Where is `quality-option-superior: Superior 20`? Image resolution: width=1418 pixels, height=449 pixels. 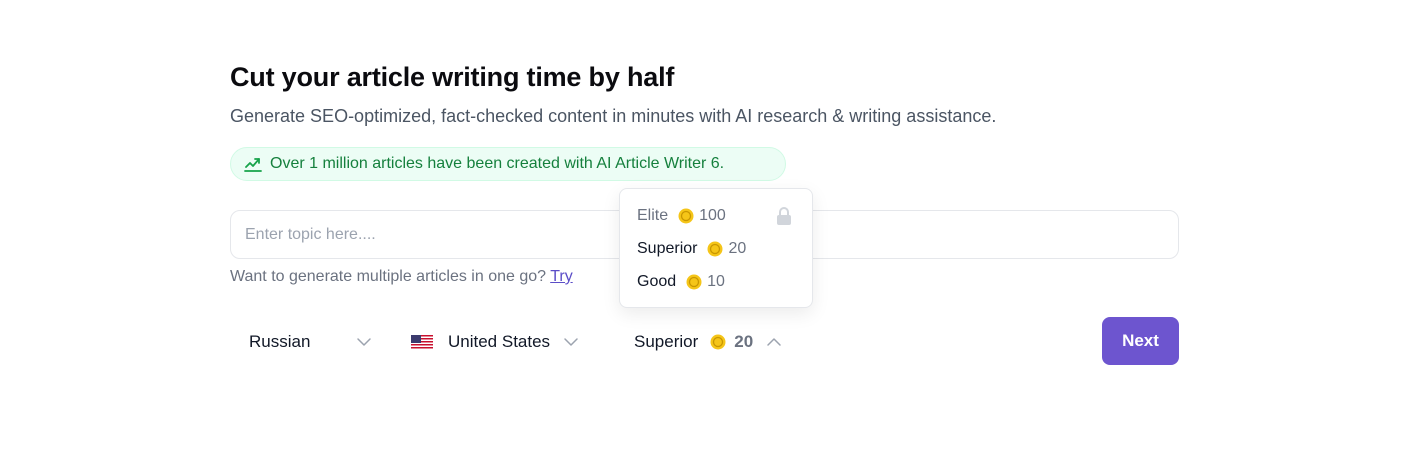 quality-option-superior: Superior 20 is located at coordinates (691, 249).